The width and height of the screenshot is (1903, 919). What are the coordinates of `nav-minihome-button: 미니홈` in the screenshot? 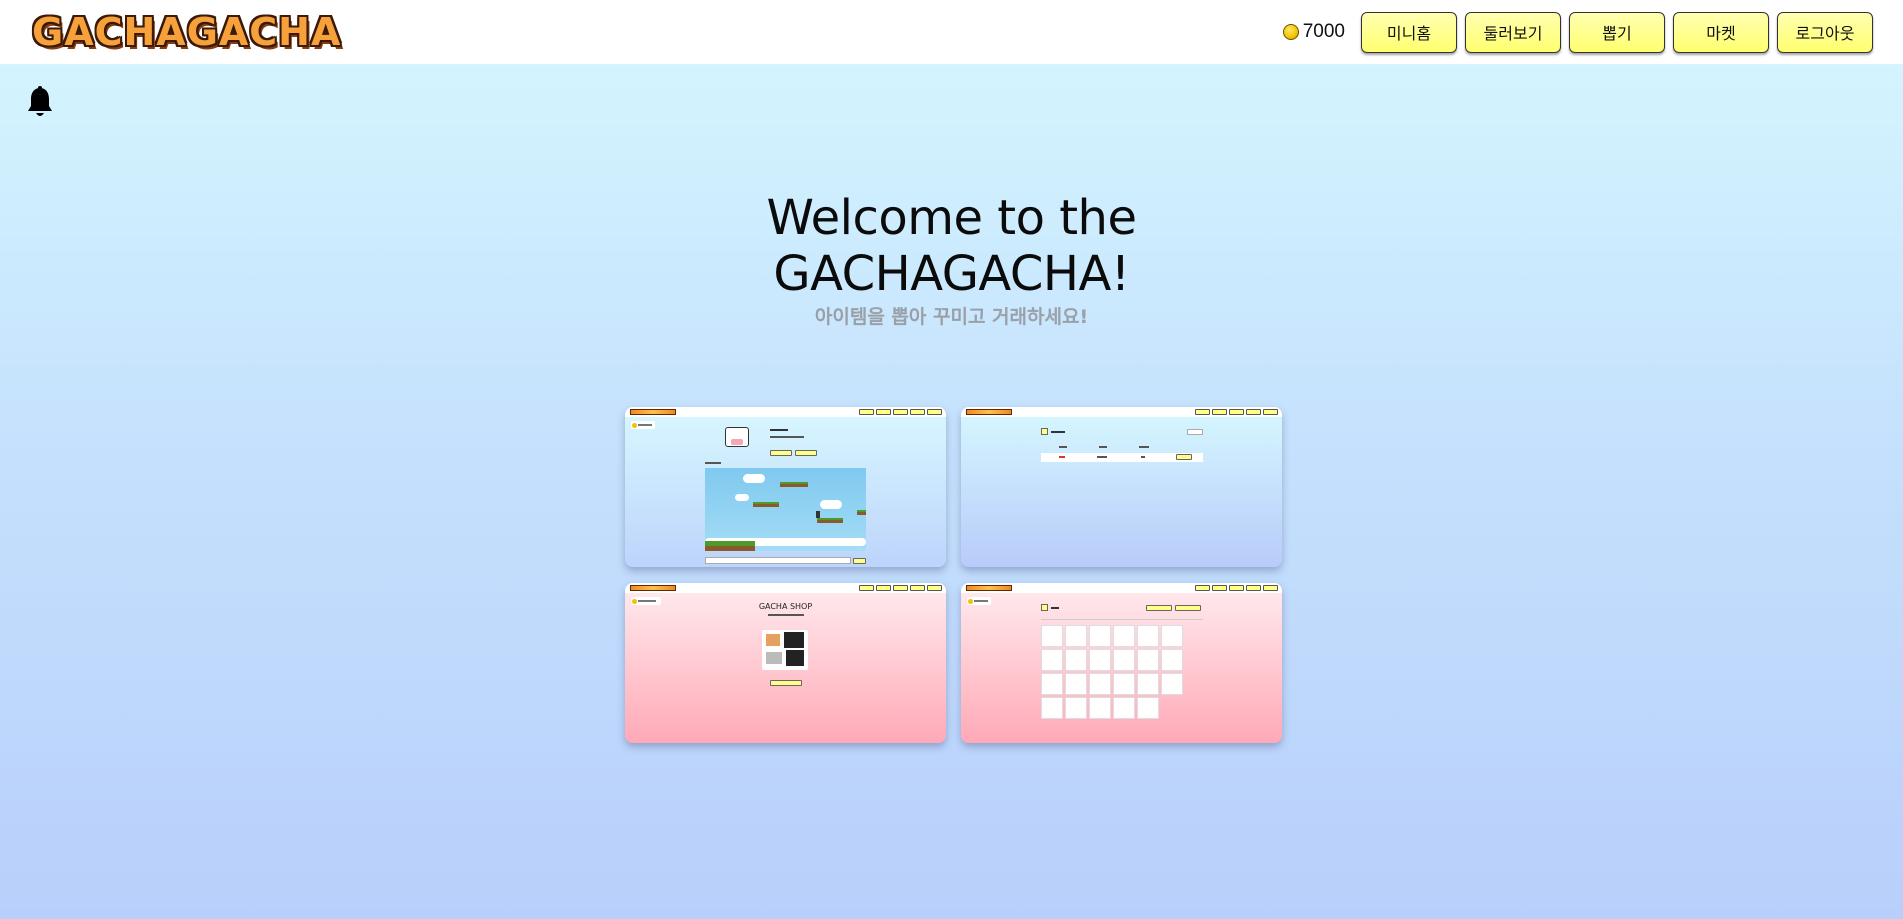 It's located at (1409, 32).